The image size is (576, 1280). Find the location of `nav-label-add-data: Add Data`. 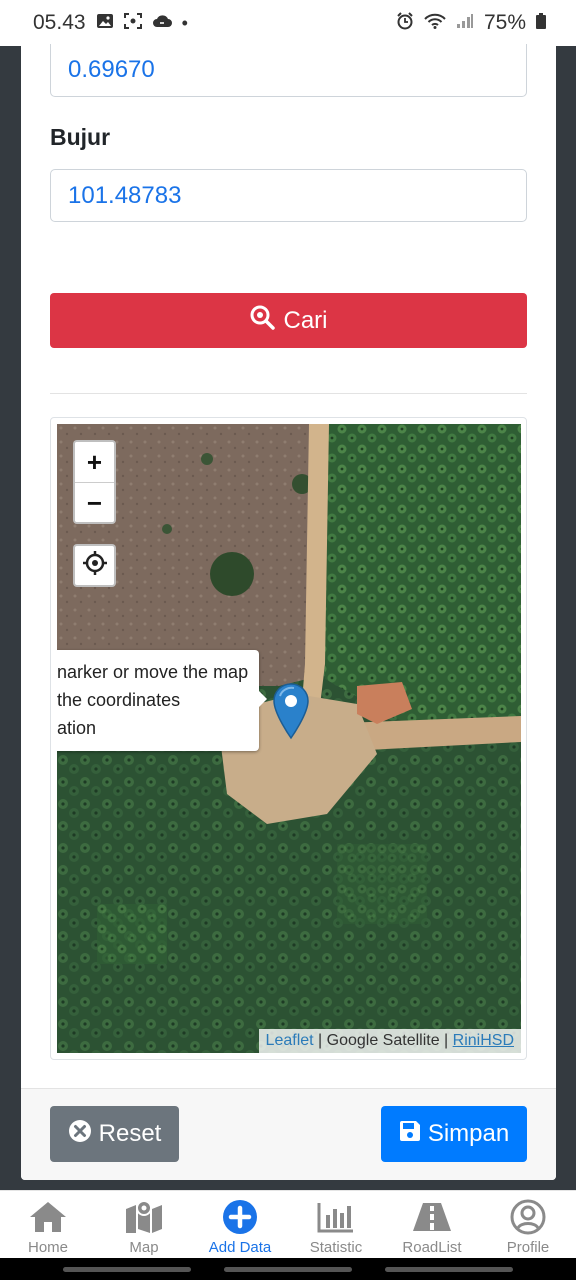

nav-label-add-data: Add Data is located at coordinates (240, 1247).